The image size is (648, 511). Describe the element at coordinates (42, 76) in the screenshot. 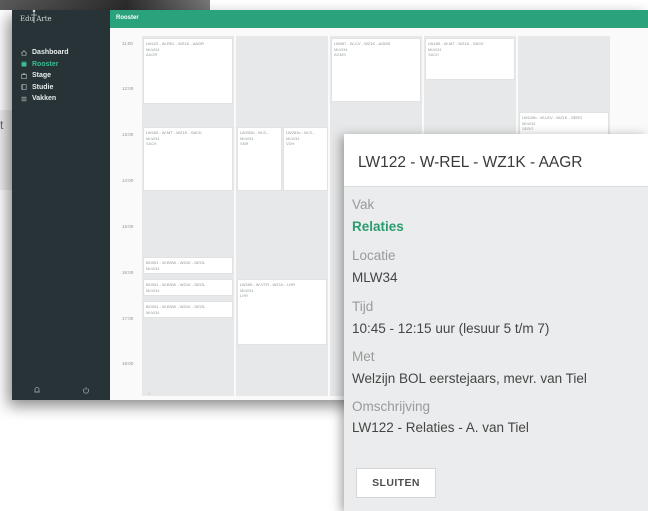

I see `sidebar-item-label: Stage` at that location.